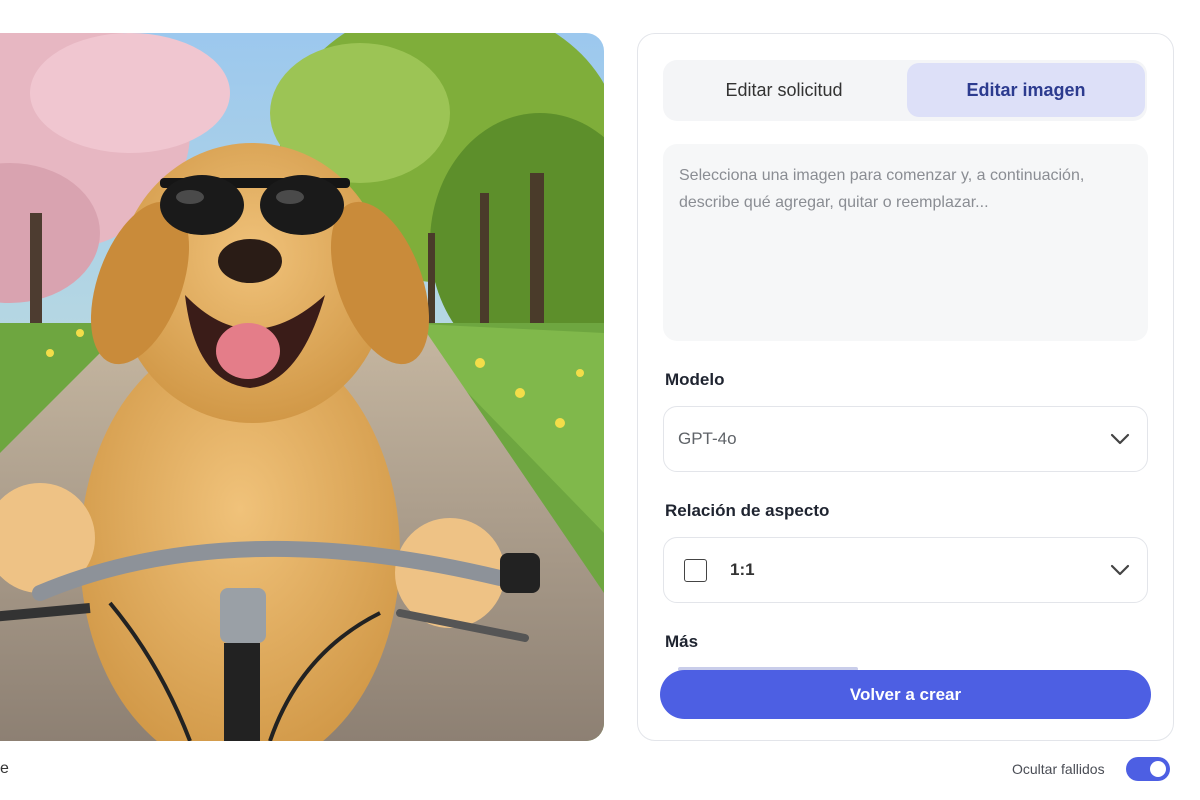 This screenshot has width=1200, height=800. I want to click on square-ratio-icon, so click(695, 570).